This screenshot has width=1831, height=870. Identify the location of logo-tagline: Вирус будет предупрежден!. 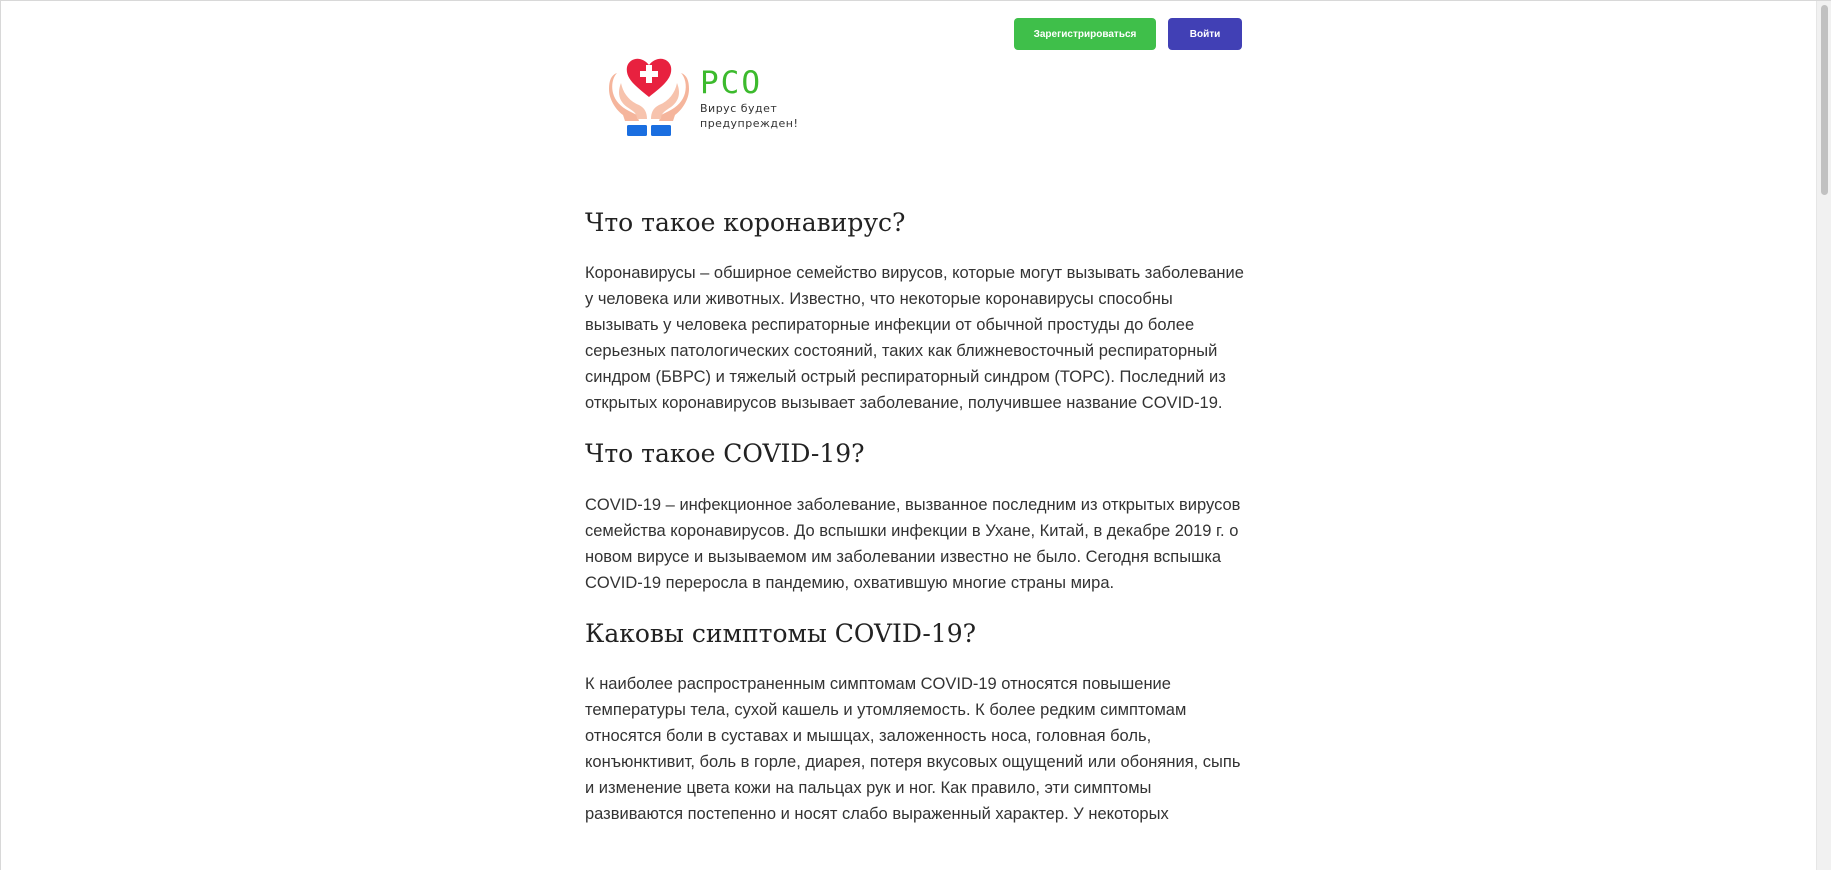
(749, 116).